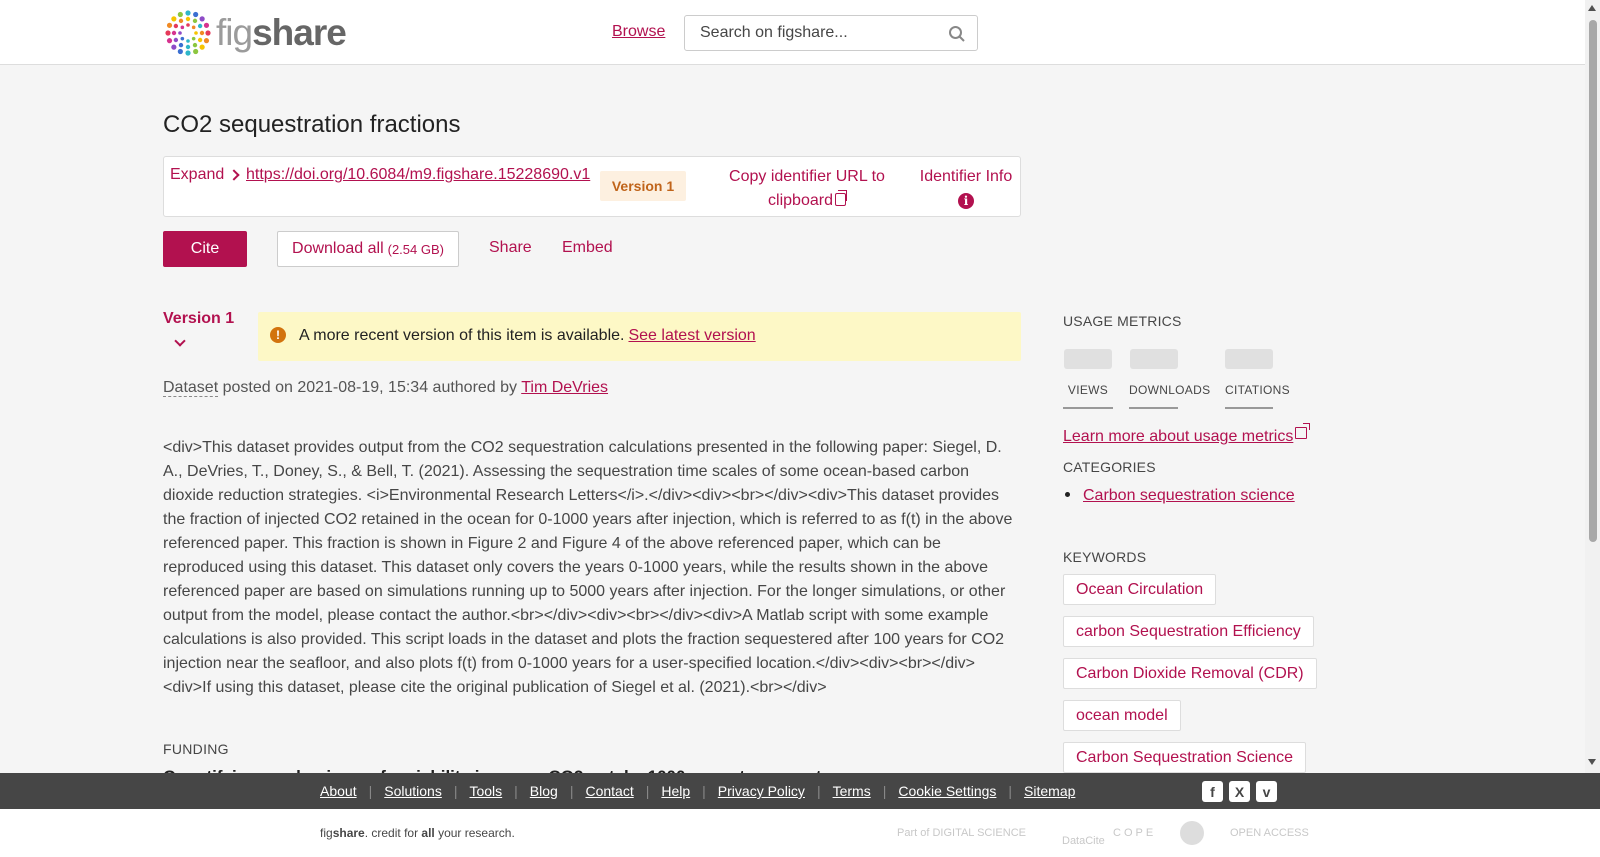 This screenshot has width=1600, height=857. What do you see at coordinates (1212, 791) in the screenshot?
I see `facebook-icon: f` at bounding box center [1212, 791].